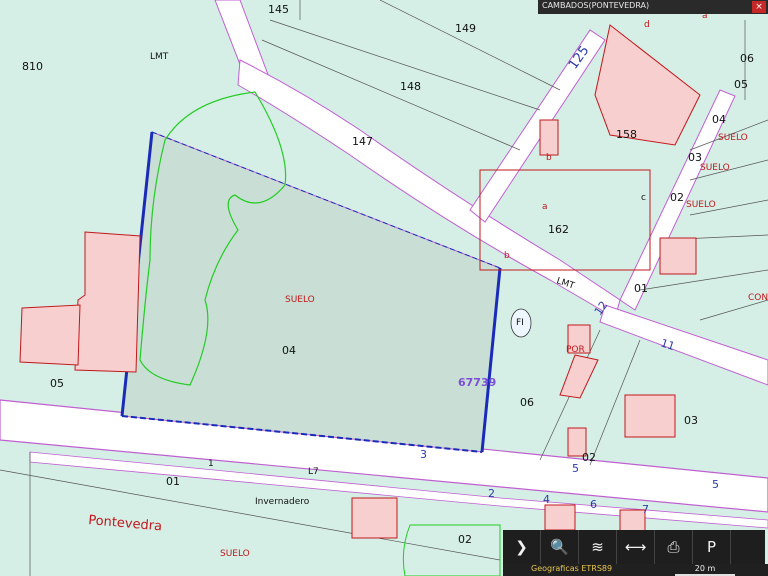 This screenshot has height=576, width=768. I want to click on suelo-label-r2: SUELO, so click(715, 168).